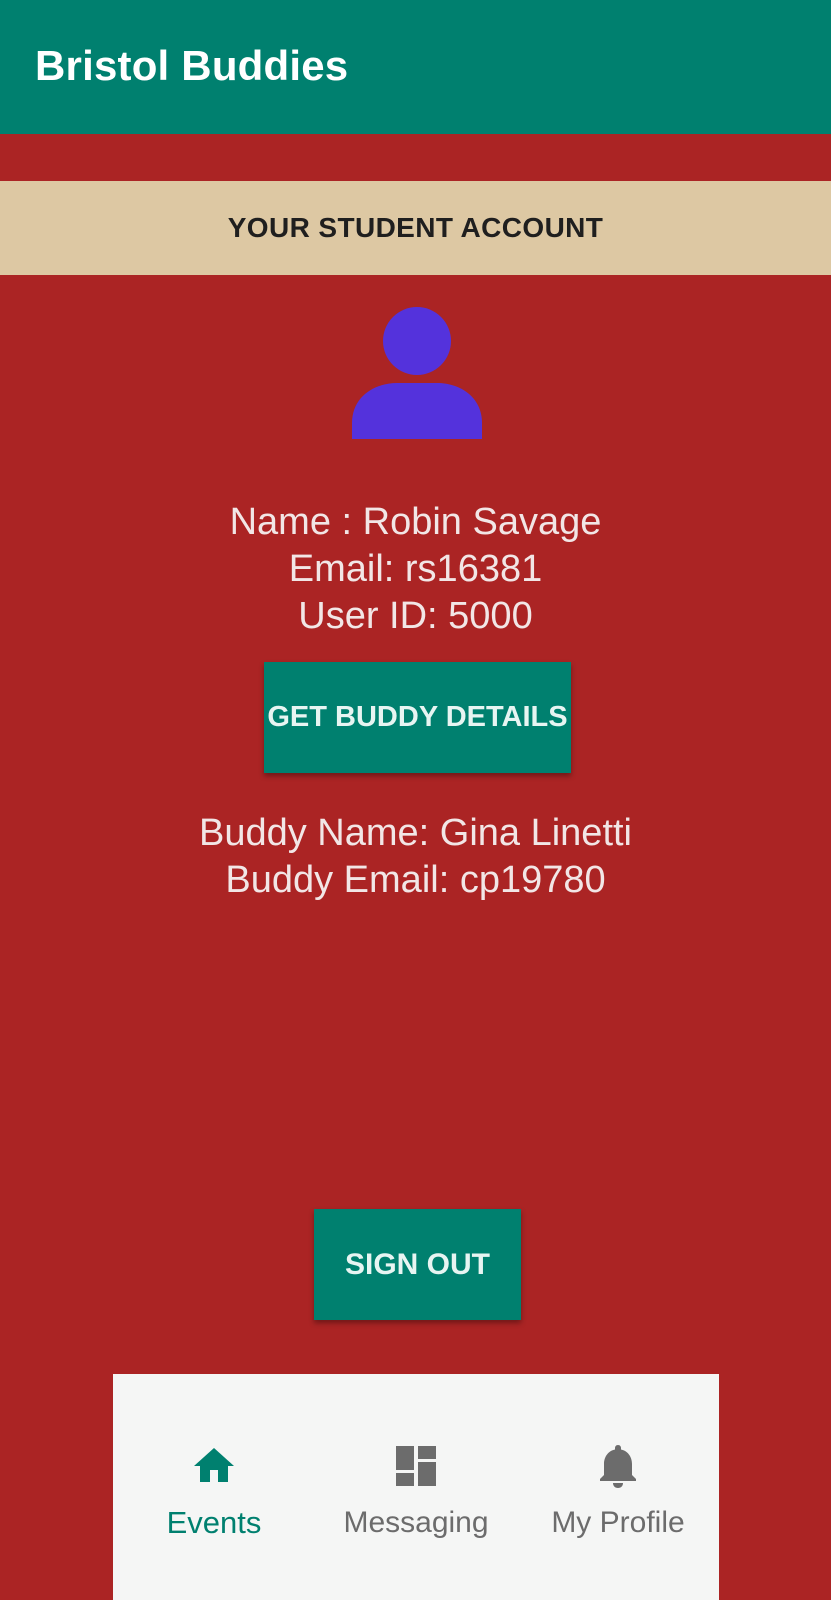  I want to click on person-icon, so click(417, 373).